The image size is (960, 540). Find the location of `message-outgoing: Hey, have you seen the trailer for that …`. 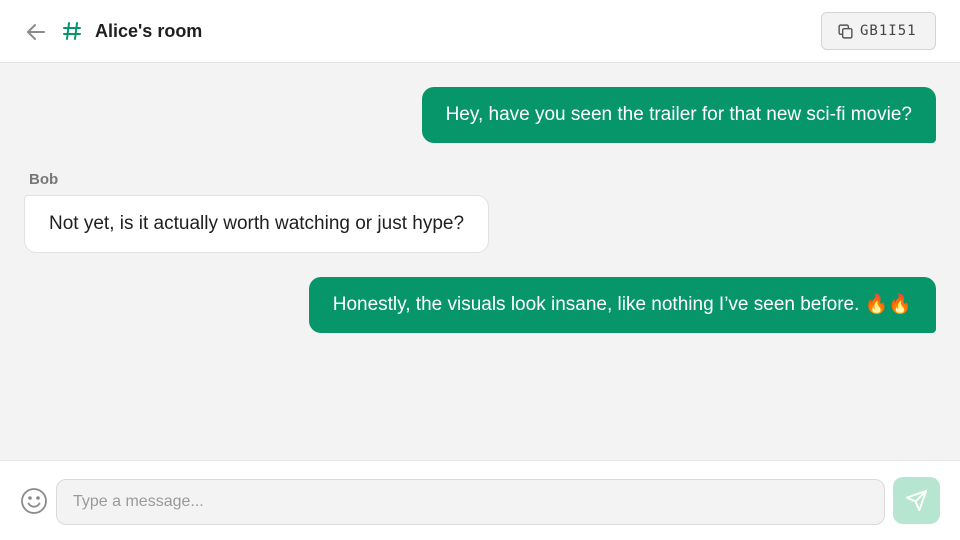

message-outgoing: Hey, have you seen the trailer for that … is located at coordinates (678, 115).